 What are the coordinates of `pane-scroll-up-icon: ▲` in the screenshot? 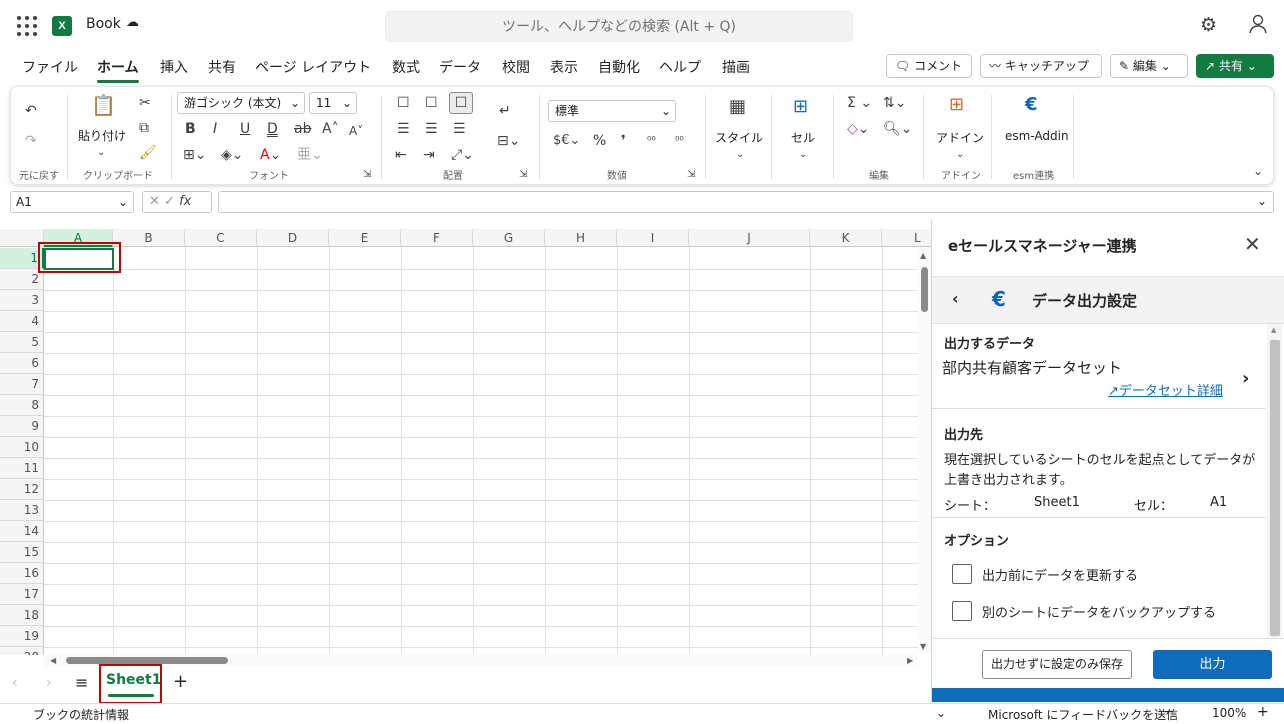 It's located at (1273, 330).